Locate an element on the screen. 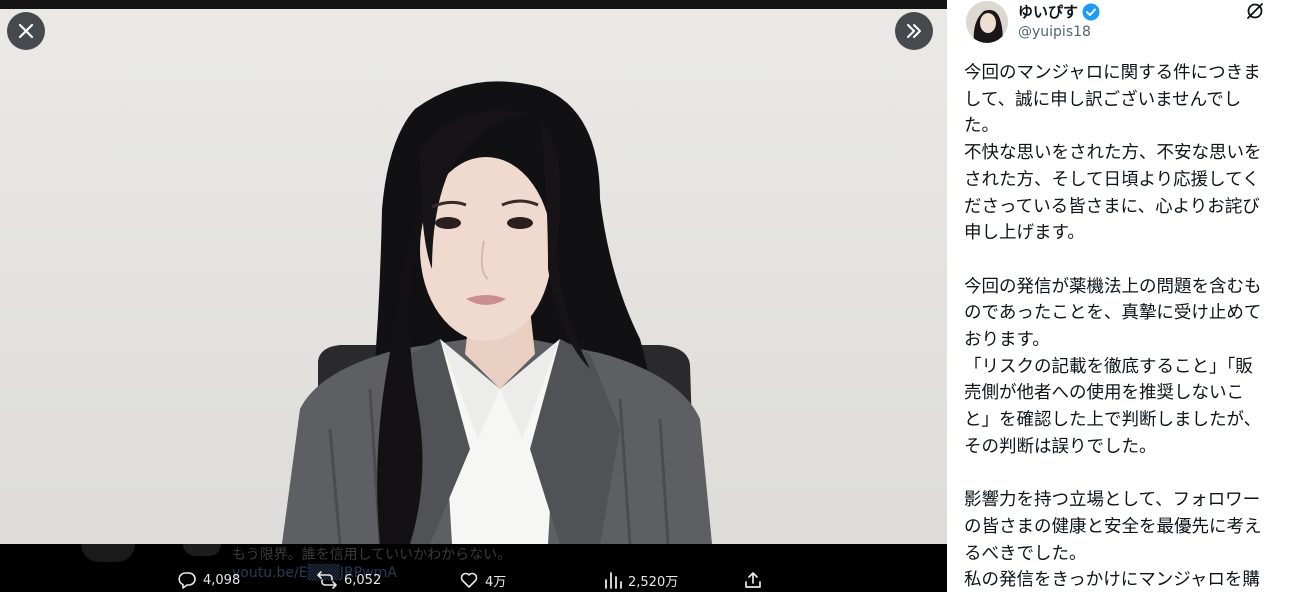  reply-count: 4,098 is located at coordinates (222, 580).